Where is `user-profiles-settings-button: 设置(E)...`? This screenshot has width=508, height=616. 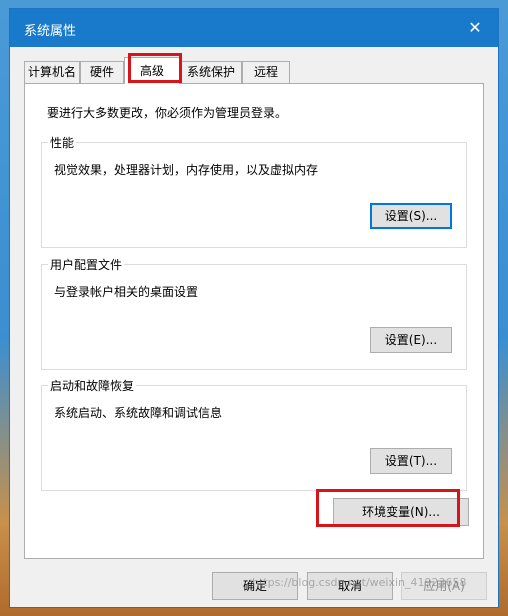
user-profiles-settings-button: 设置(E)... is located at coordinates (411, 340).